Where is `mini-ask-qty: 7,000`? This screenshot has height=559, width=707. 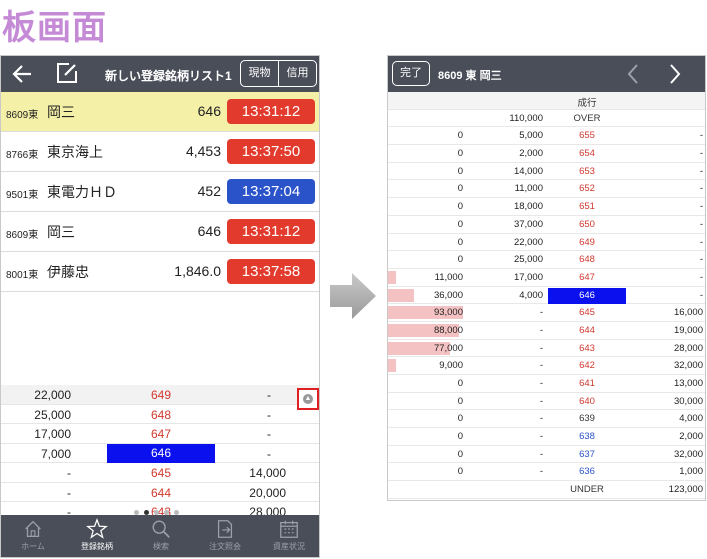
mini-ask-qty: 7,000 is located at coordinates (55, 453).